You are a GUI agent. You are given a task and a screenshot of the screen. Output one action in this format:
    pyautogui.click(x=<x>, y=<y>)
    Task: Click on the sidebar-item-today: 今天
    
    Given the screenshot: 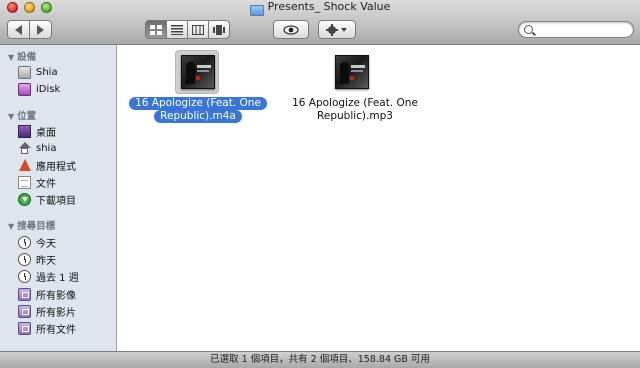 What is the action you would take?
    pyautogui.click(x=37, y=242)
    